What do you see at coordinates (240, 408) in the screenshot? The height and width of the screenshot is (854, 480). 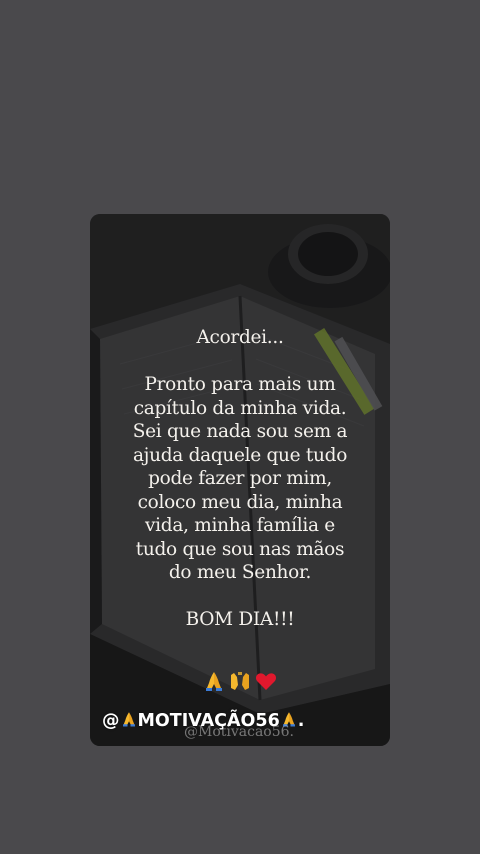 I see `message-line: capítulo da minha vida.` at bounding box center [240, 408].